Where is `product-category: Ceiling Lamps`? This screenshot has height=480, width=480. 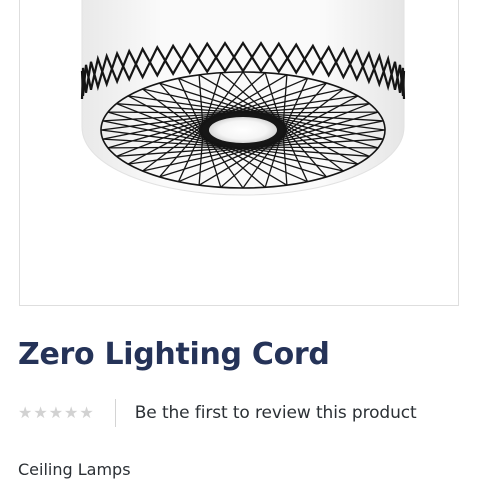 product-category: Ceiling Lamps is located at coordinates (74, 469).